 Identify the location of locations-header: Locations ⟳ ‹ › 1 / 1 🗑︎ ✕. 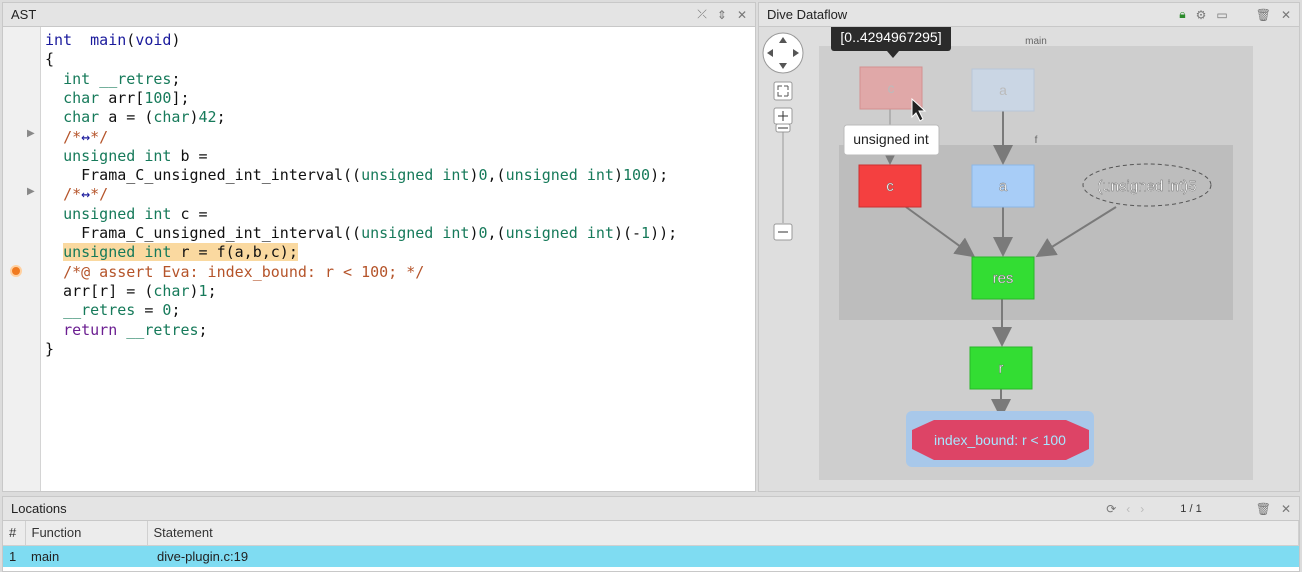
(651, 509).